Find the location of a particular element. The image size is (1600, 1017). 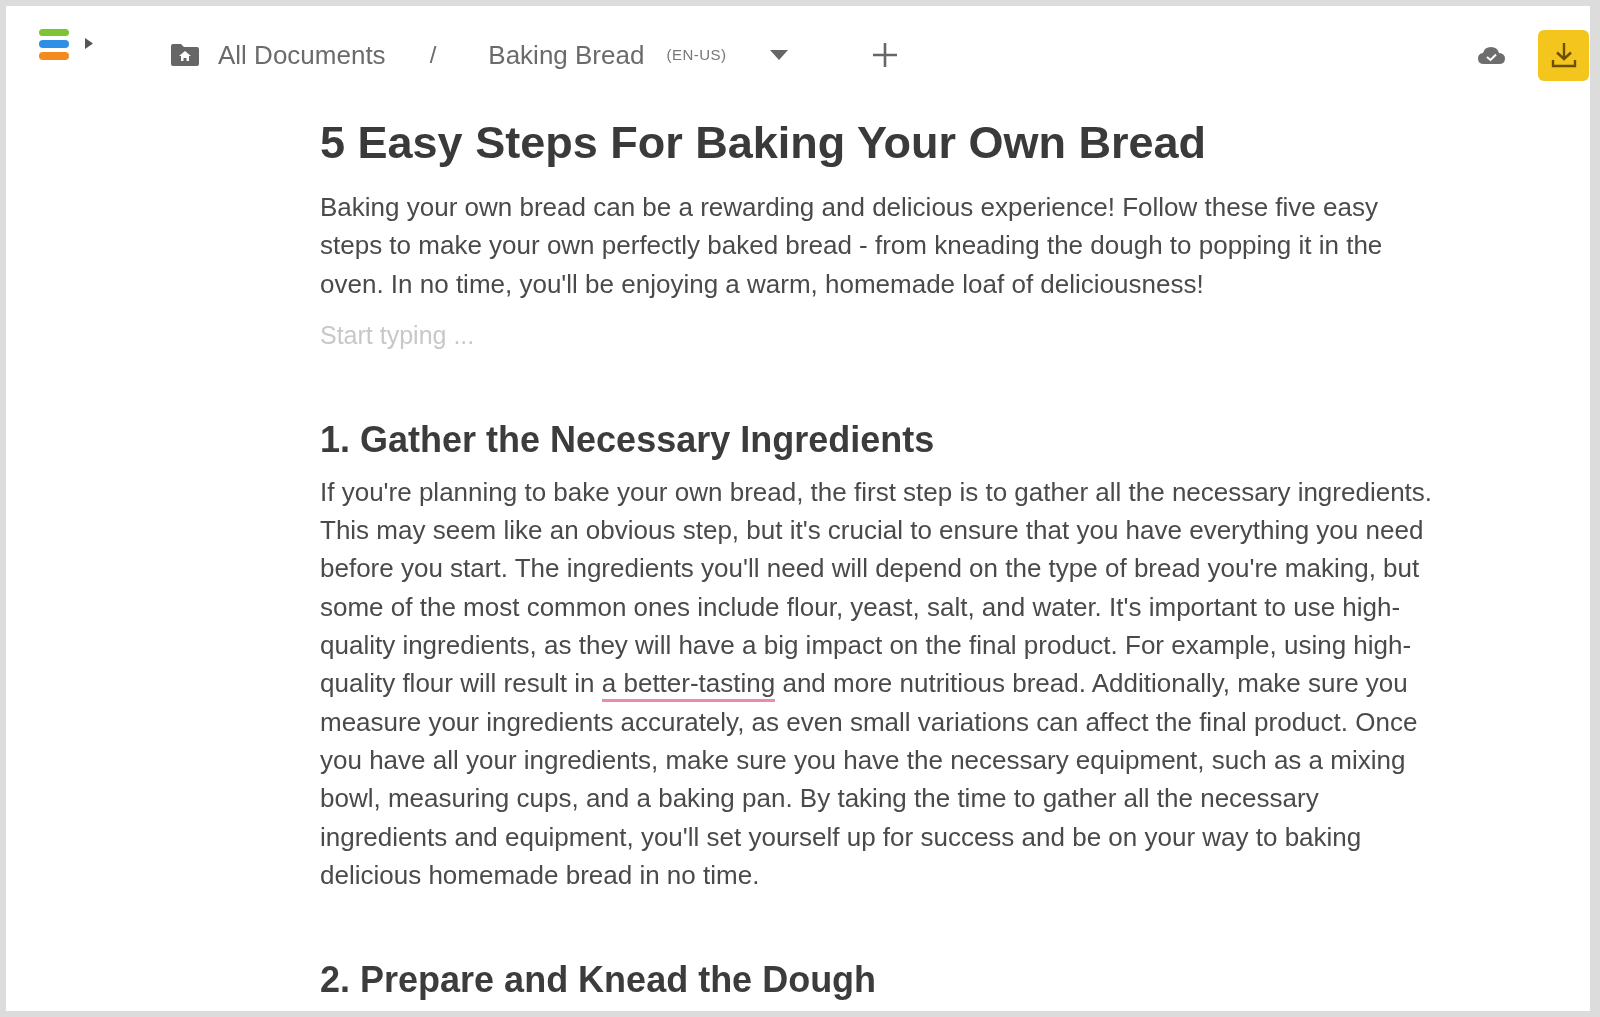

download-button is located at coordinates (1563, 55).